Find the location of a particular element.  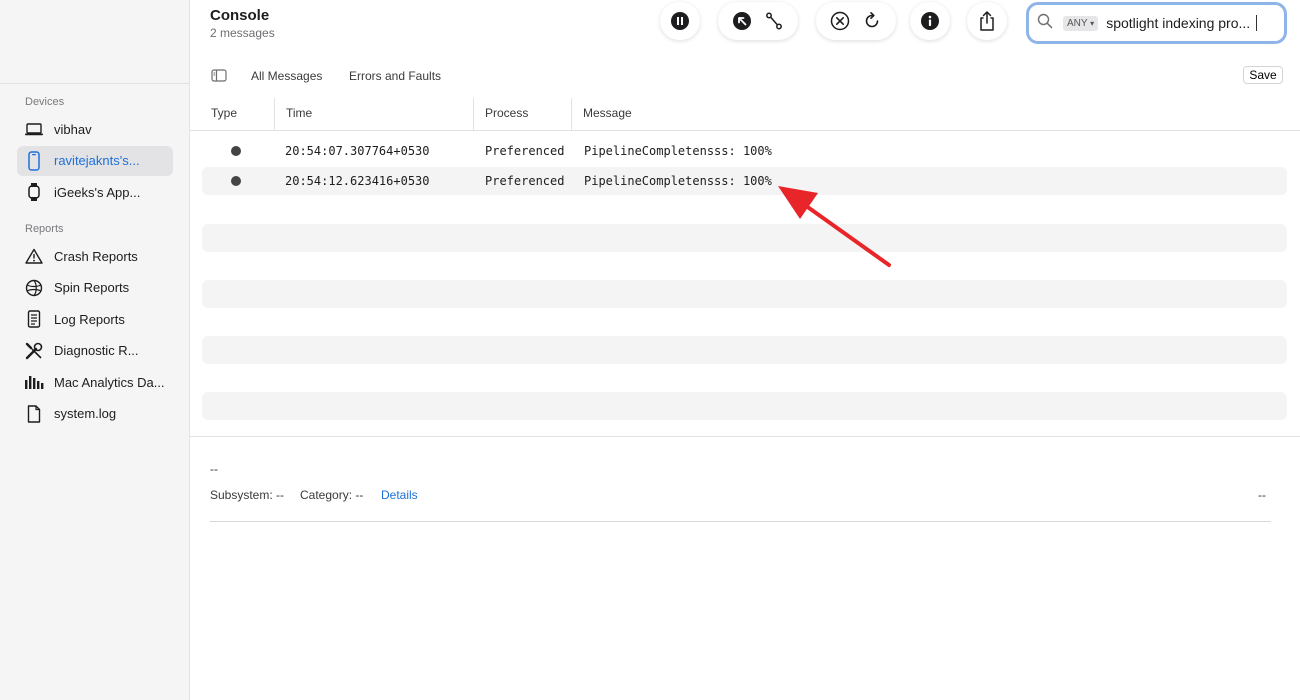

sidebar-item-system-log: system.log is located at coordinates (95, 414).